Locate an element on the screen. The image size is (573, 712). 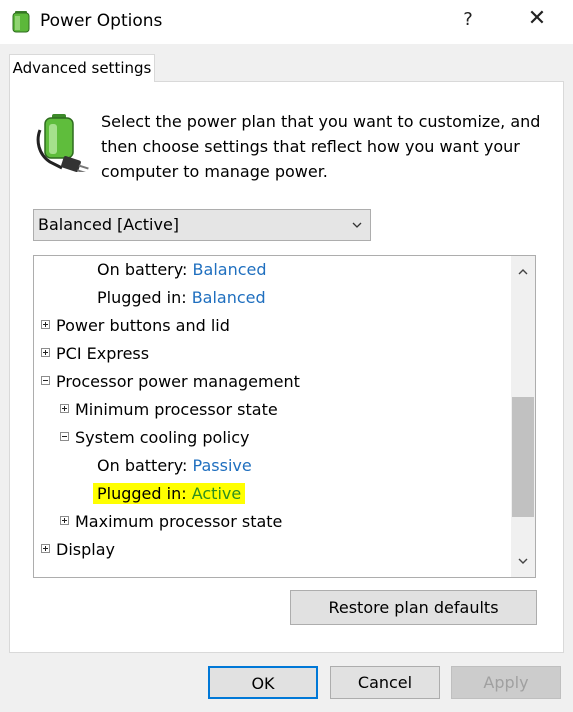
tree-row-balanced-on-battery: On battery: Balanced is located at coordinates (182, 270).